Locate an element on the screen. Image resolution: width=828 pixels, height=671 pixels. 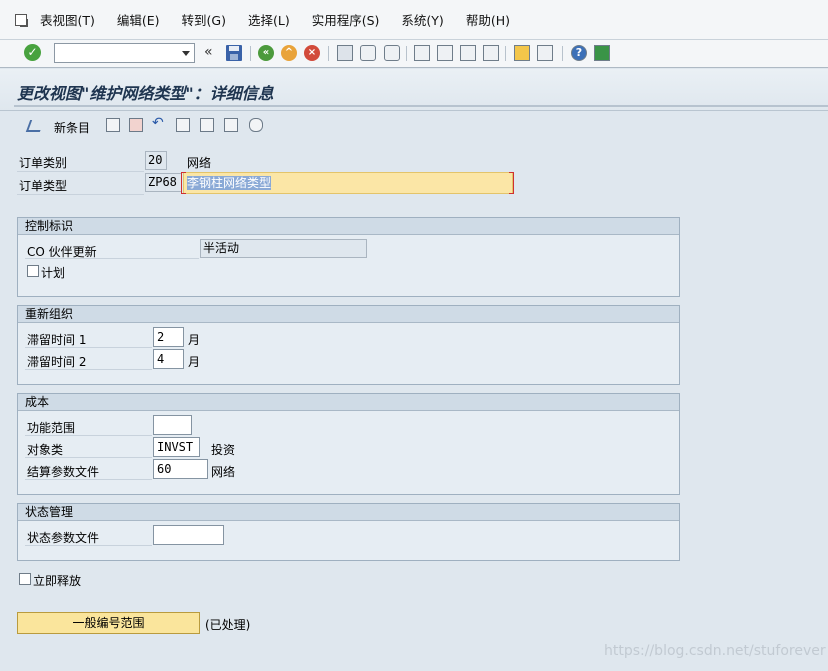
residence-time-2-input: 4 is located at coordinates (168, 359).